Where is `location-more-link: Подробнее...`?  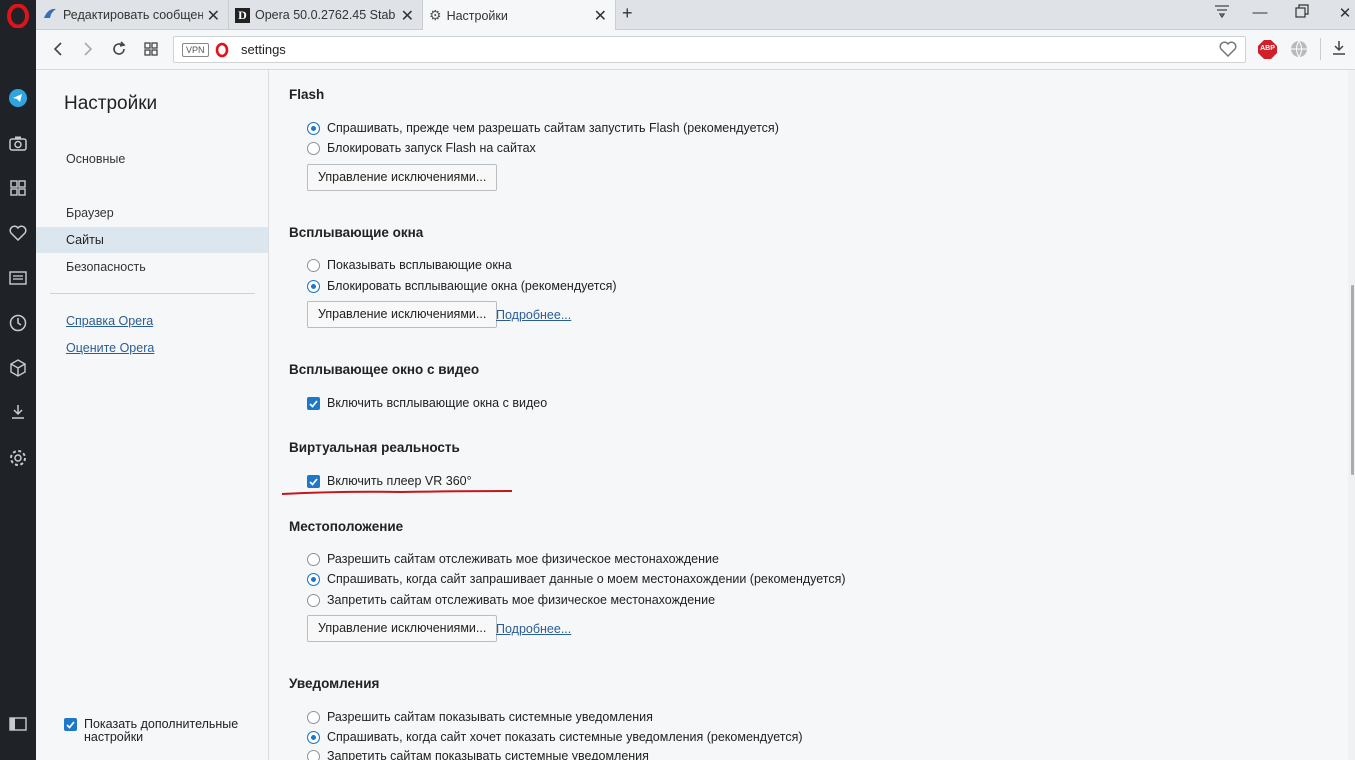 location-more-link: Подробнее... is located at coordinates (533, 629).